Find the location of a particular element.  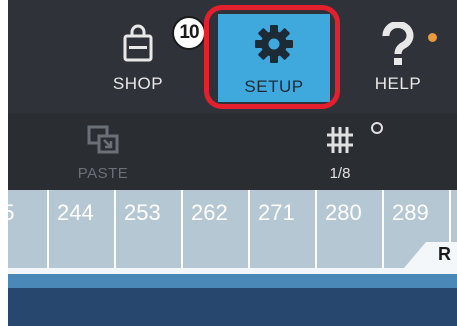

track-header-strip is located at coordinates (232, 281).